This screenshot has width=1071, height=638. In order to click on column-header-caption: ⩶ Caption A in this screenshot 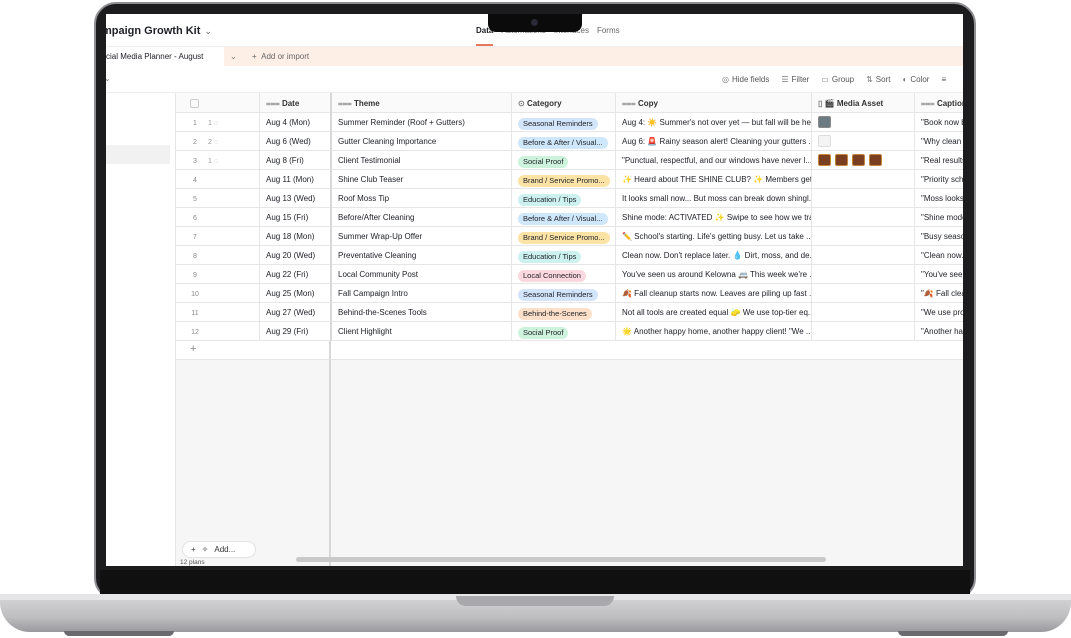, I will do `click(939, 103)`.